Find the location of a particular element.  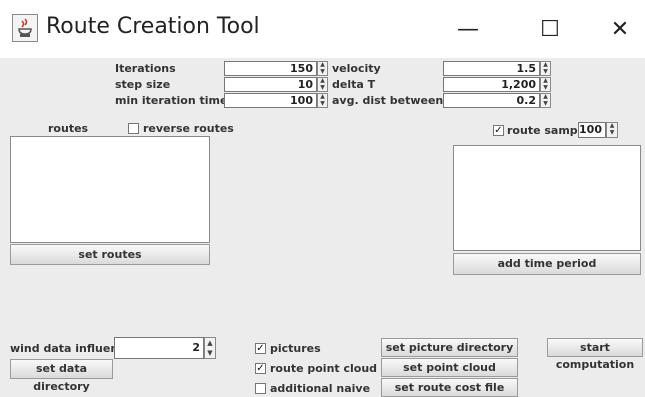

title-bar: Route Creation Tool — ☐ ✕ is located at coordinates (322, 29).